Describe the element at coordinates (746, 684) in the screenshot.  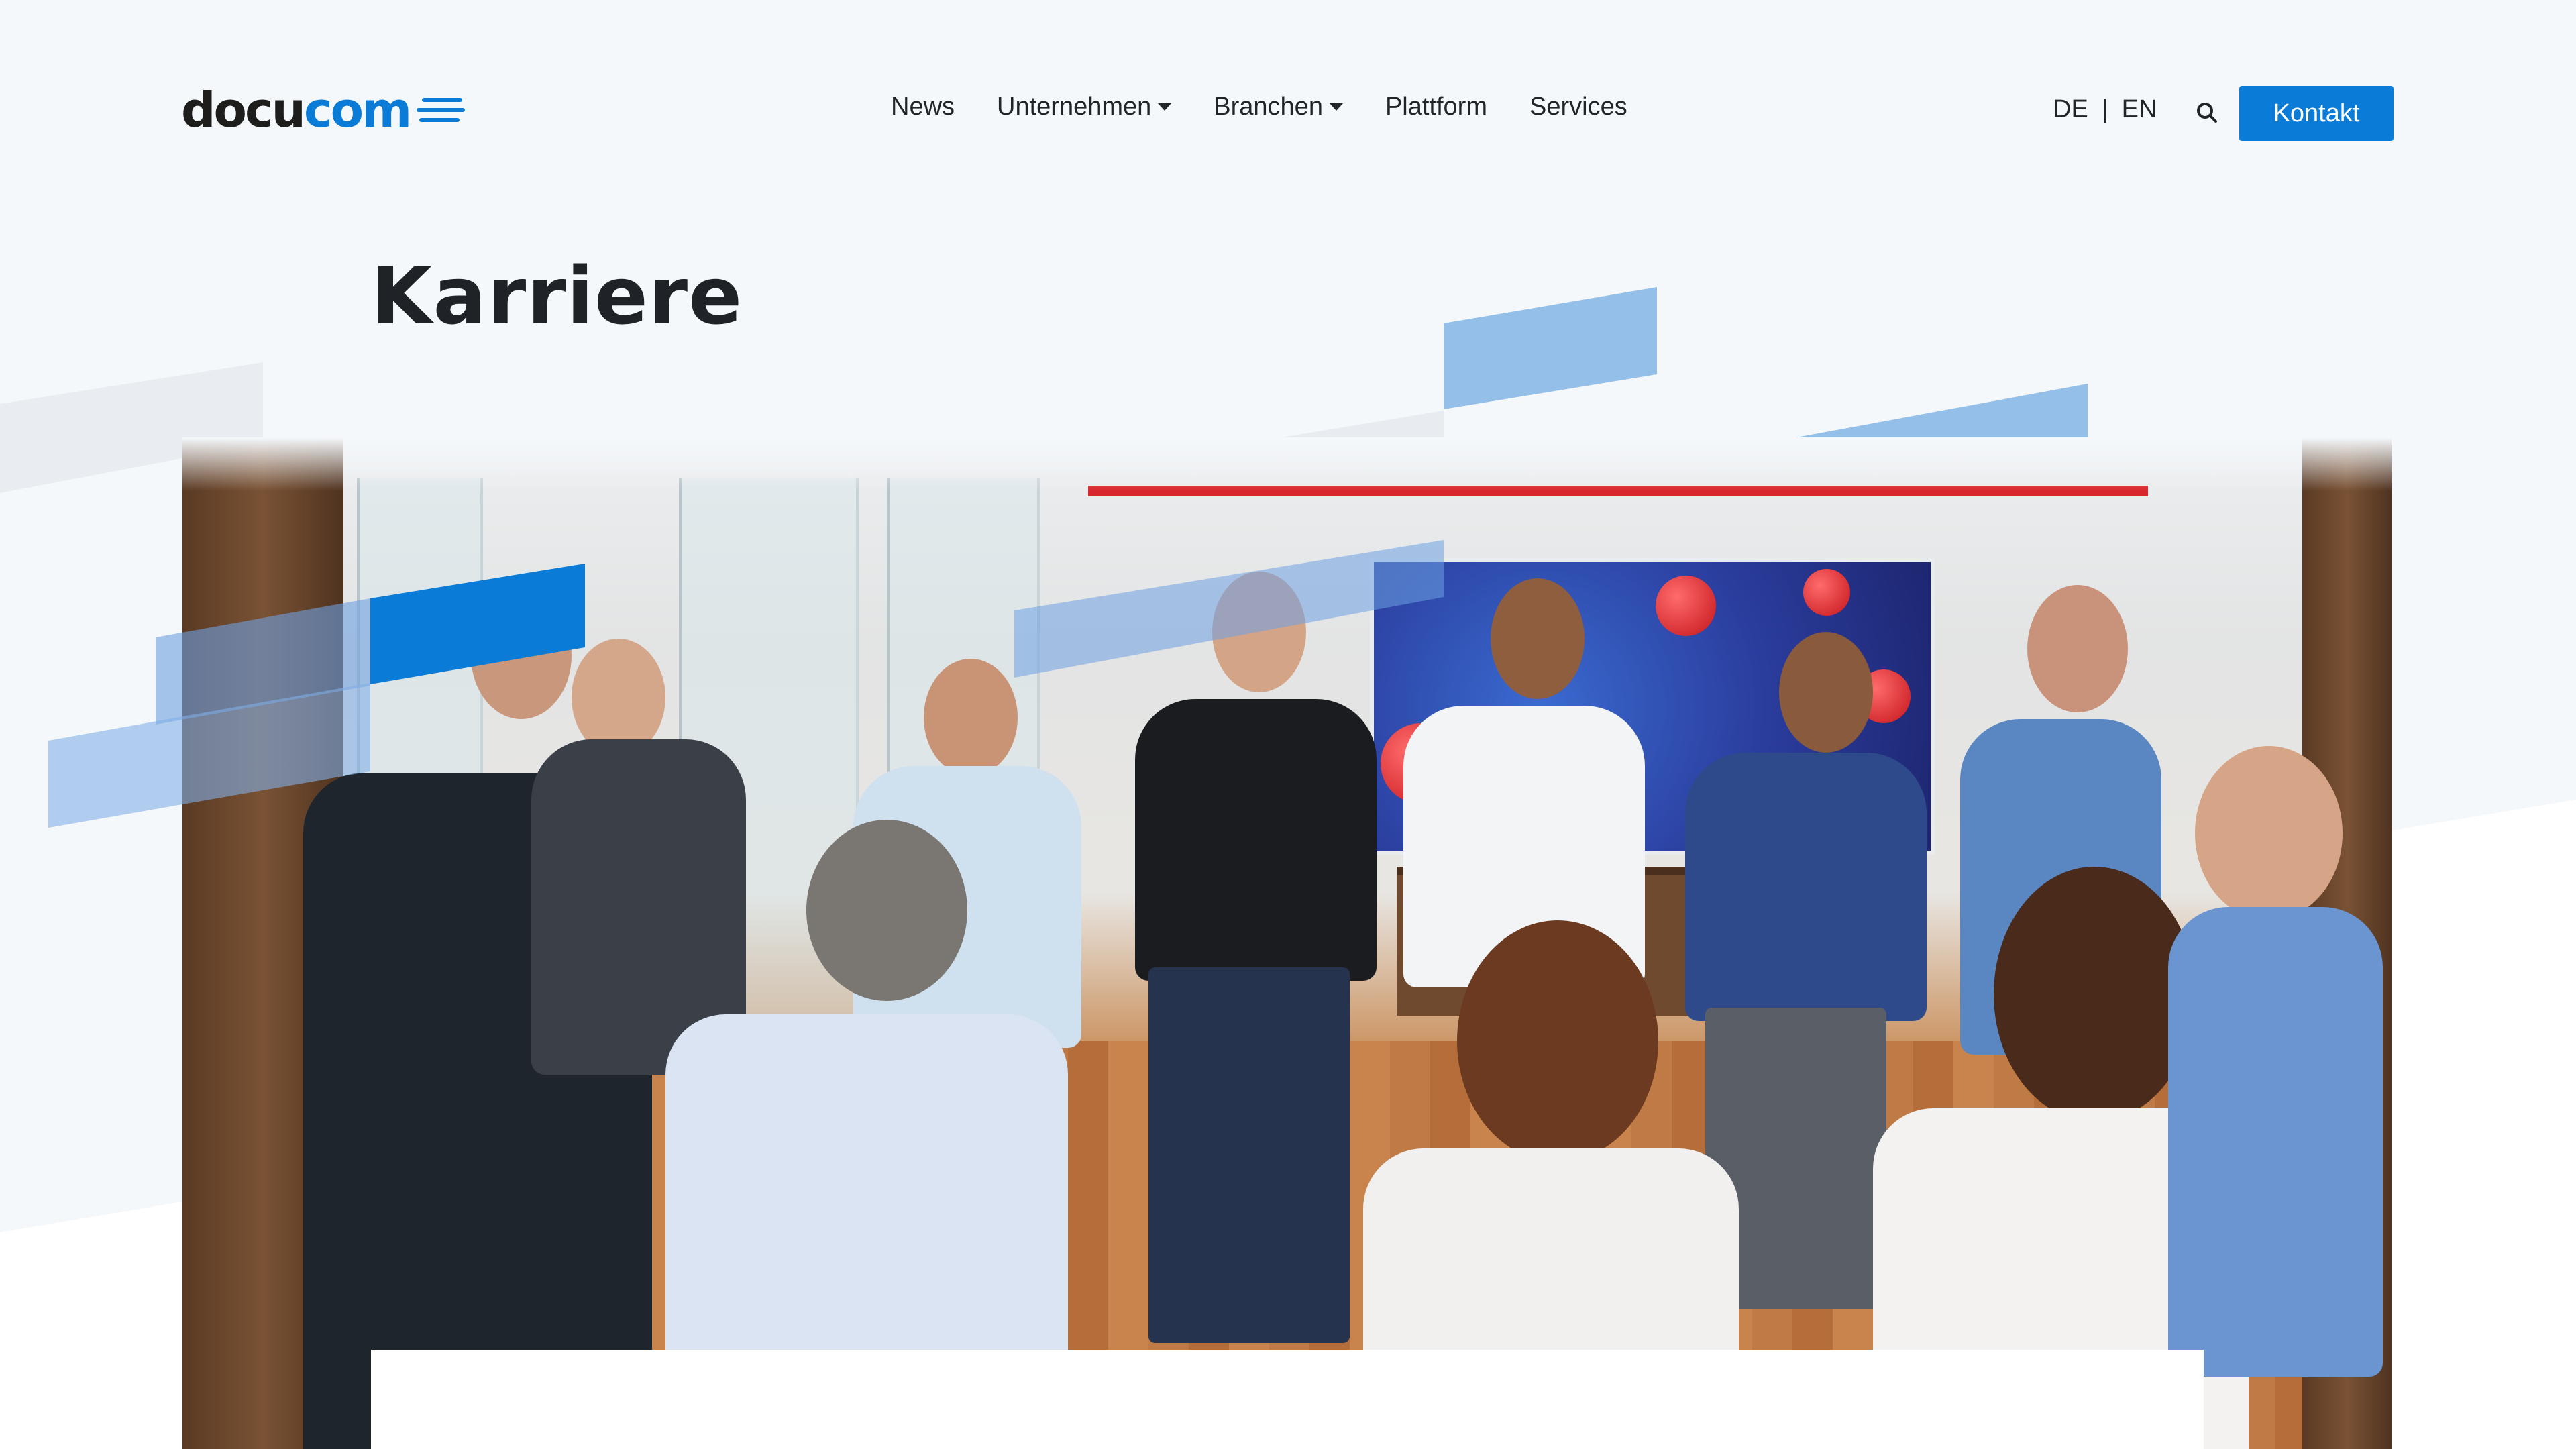
I see `decorative-shape-overlay` at that location.